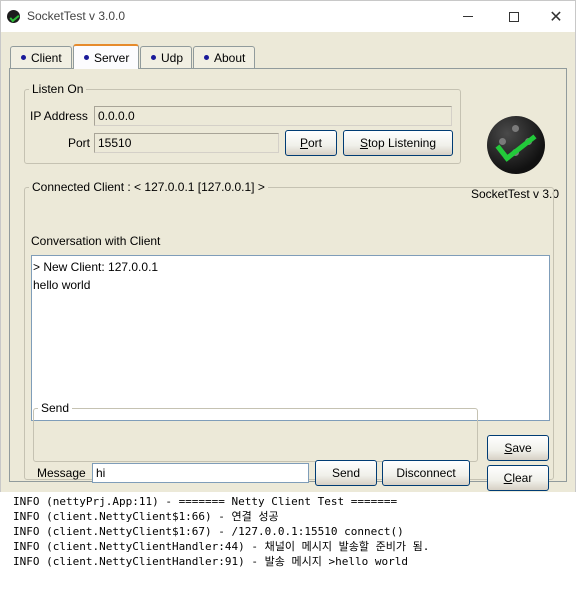 The image size is (576, 600). I want to click on port-label: Port, so click(79, 143).